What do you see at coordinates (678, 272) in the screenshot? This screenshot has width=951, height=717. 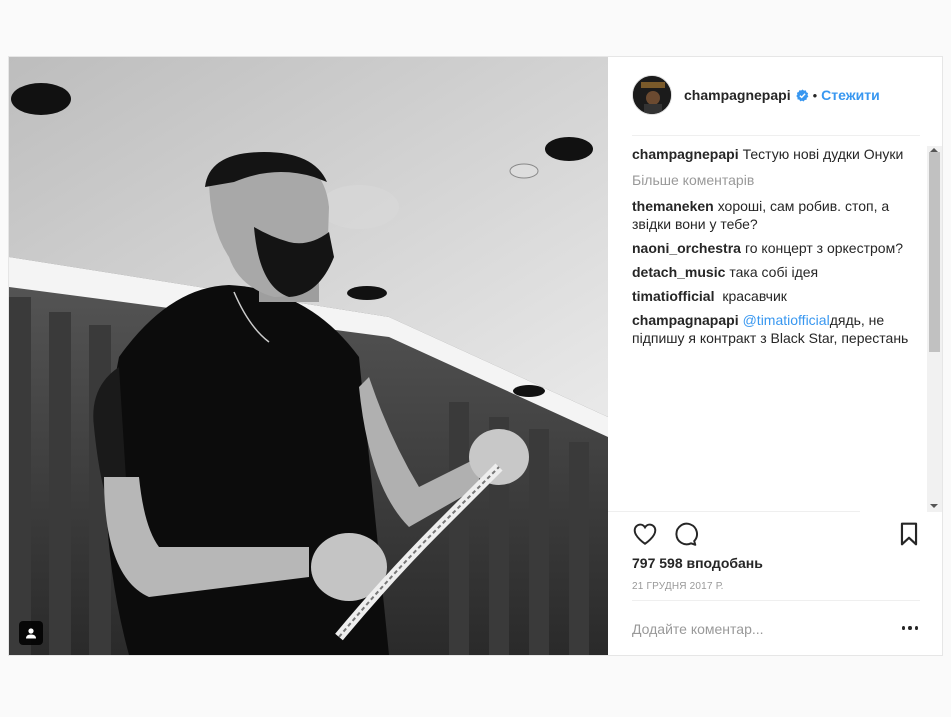 I see `comment-username: detach_music` at bounding box center [678, 272].